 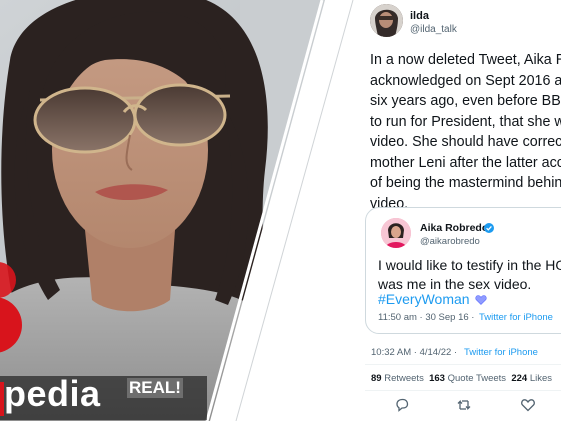 I want to click on quote-author-handle: @aikarobredo, so click(x=450, y=241).